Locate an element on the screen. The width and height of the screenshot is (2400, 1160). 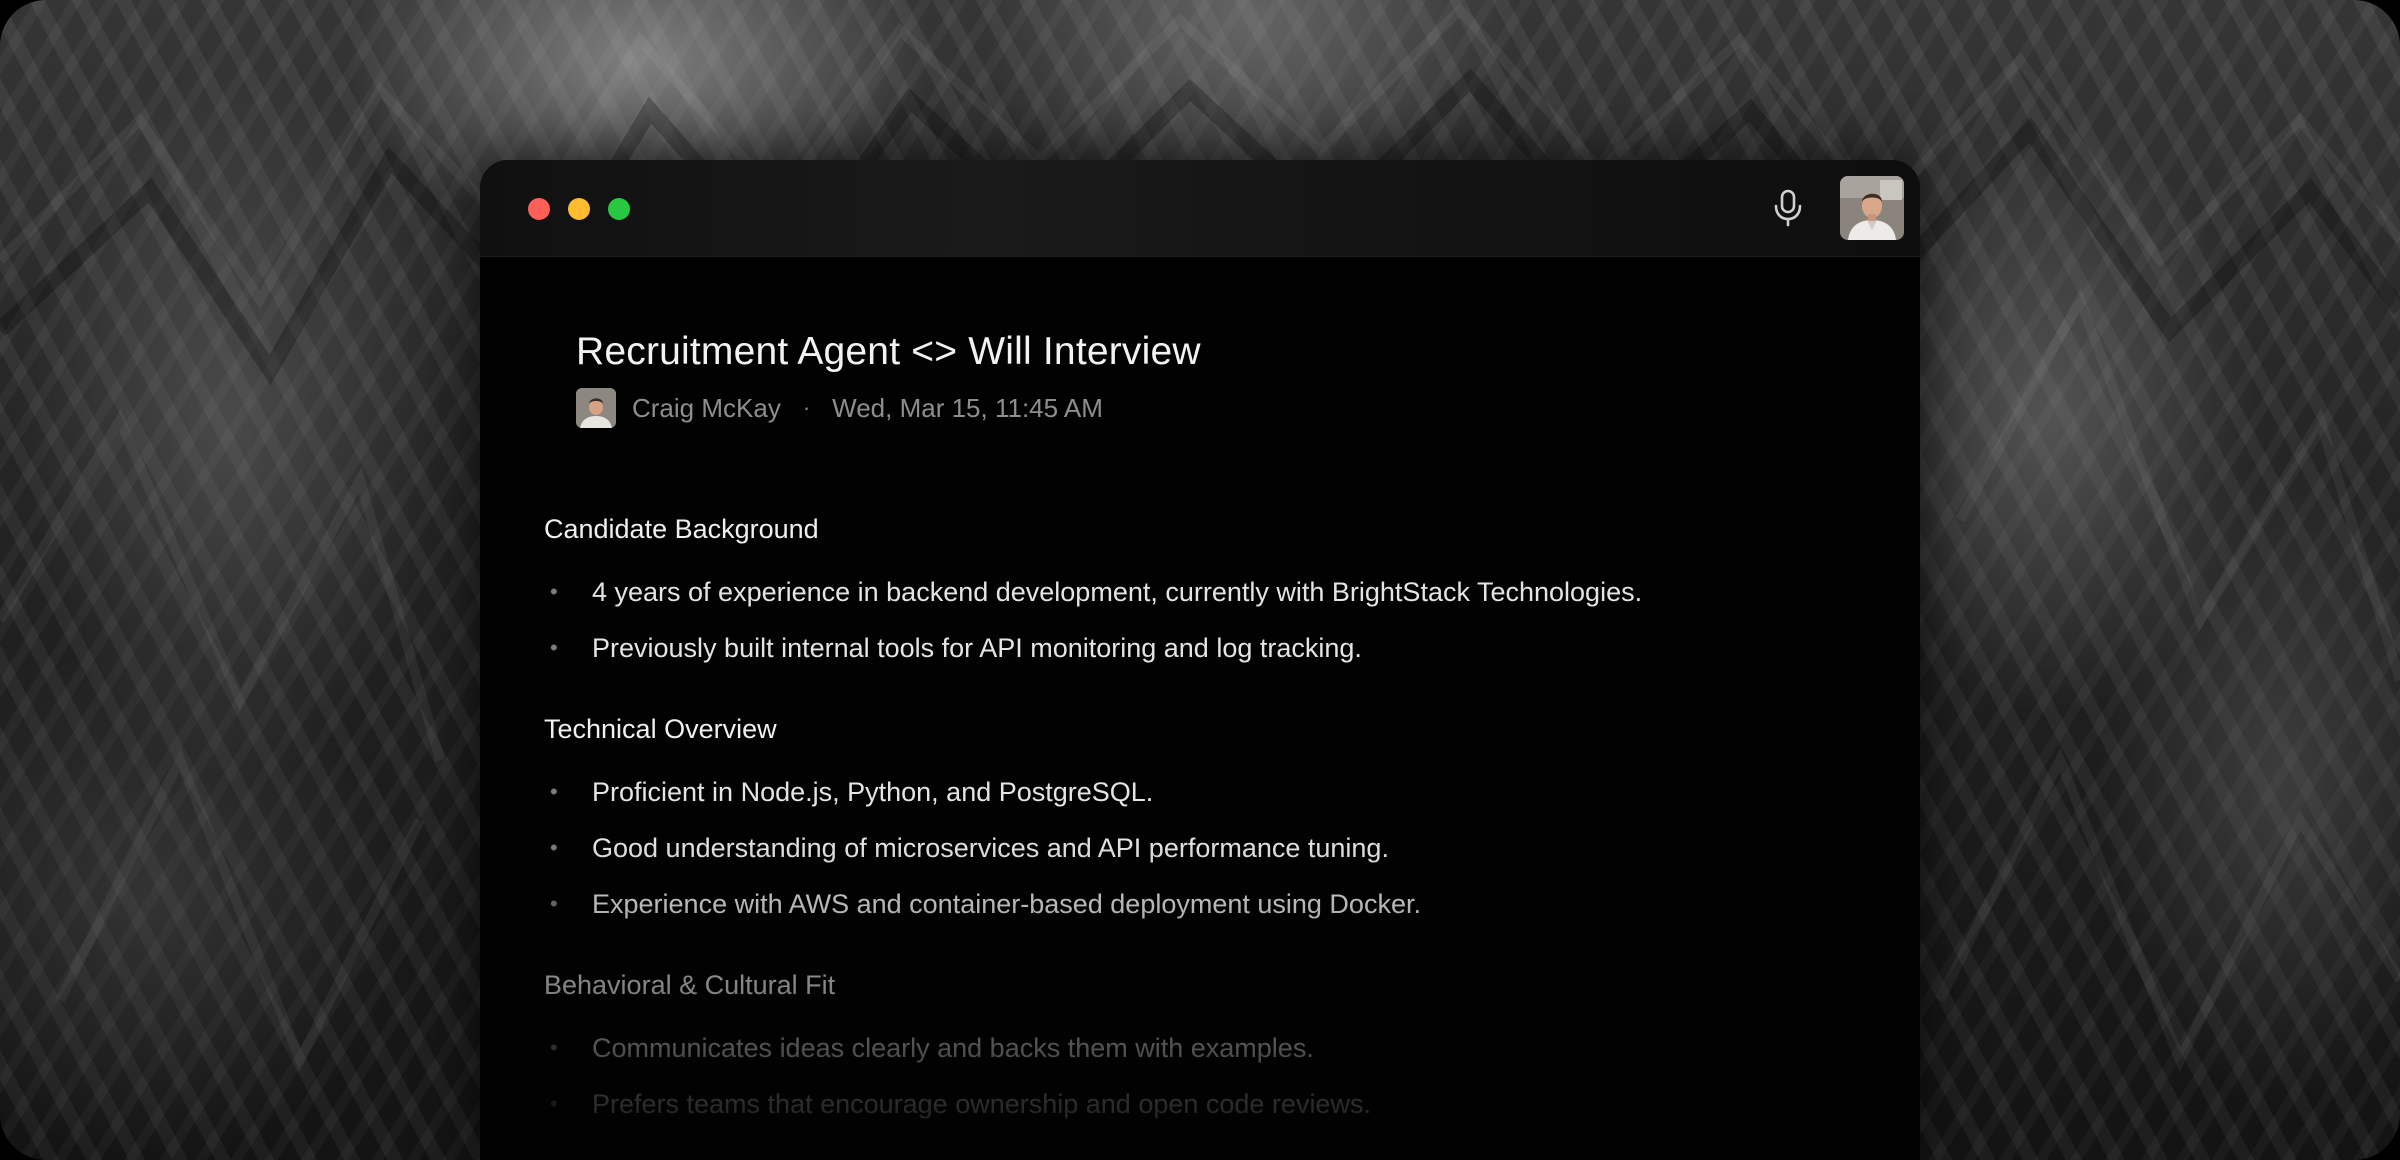
zoom-window-button is located at coordinates (619, 209).